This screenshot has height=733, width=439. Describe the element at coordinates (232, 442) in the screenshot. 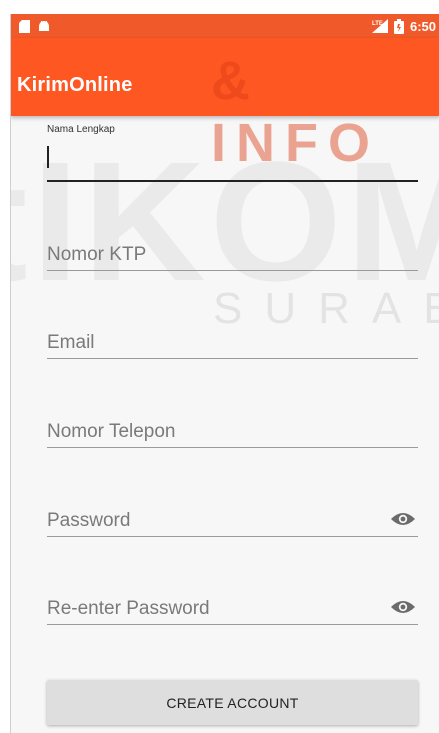

I see `nomor-telepon-field: Nomor Telepon` at that location.